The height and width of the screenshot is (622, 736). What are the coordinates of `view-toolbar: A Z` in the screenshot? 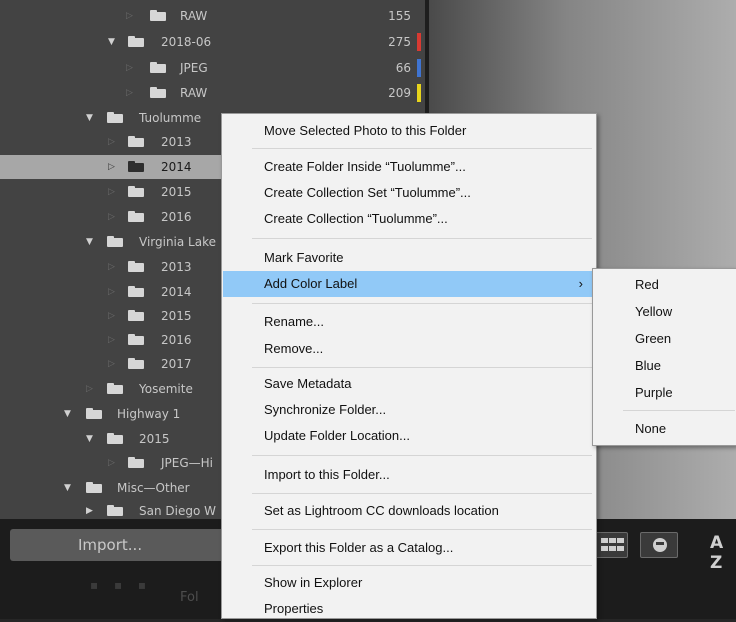 It's located at (664, 550).